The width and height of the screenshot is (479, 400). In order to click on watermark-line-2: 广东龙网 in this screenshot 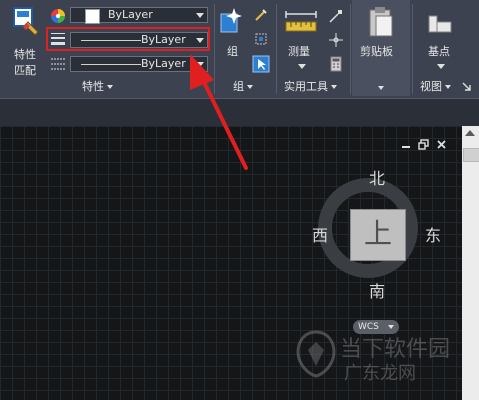, I will do `click(380, 373)`.